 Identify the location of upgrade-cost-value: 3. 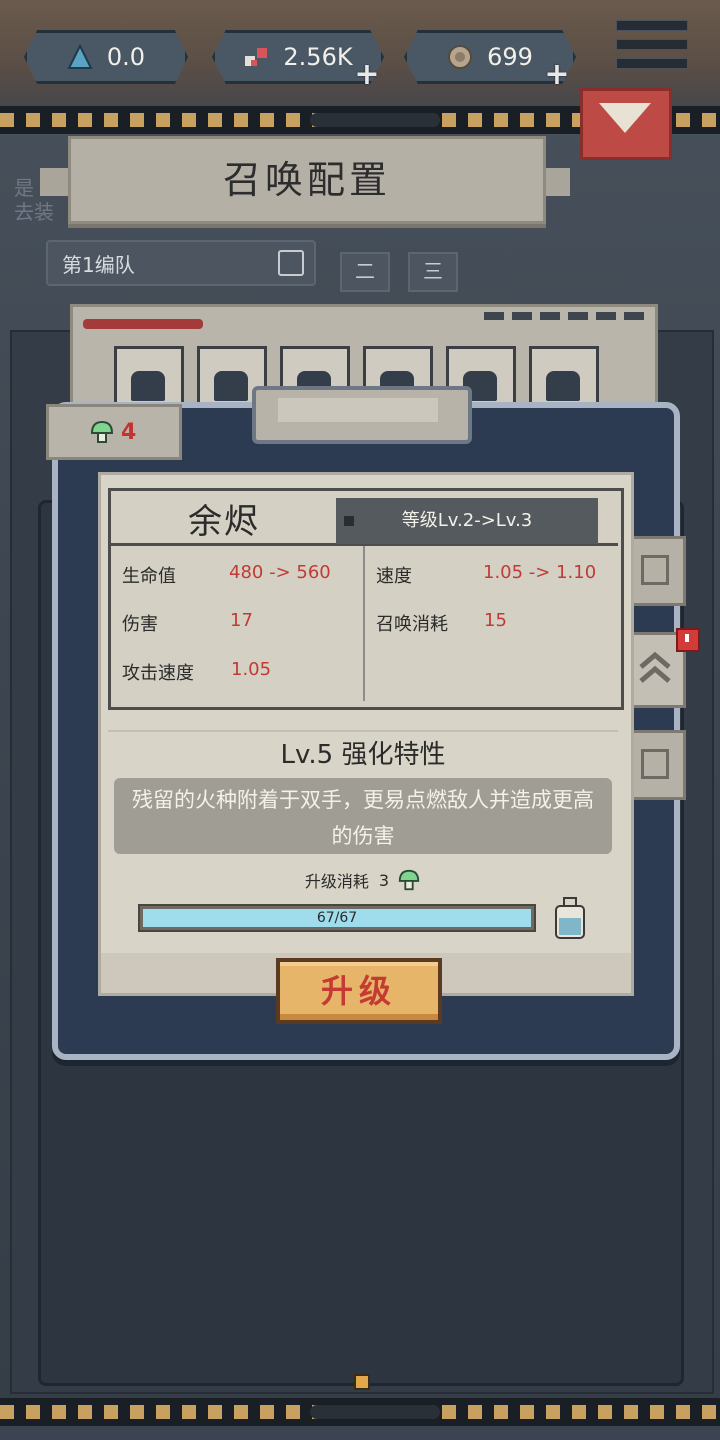
(384, 880).